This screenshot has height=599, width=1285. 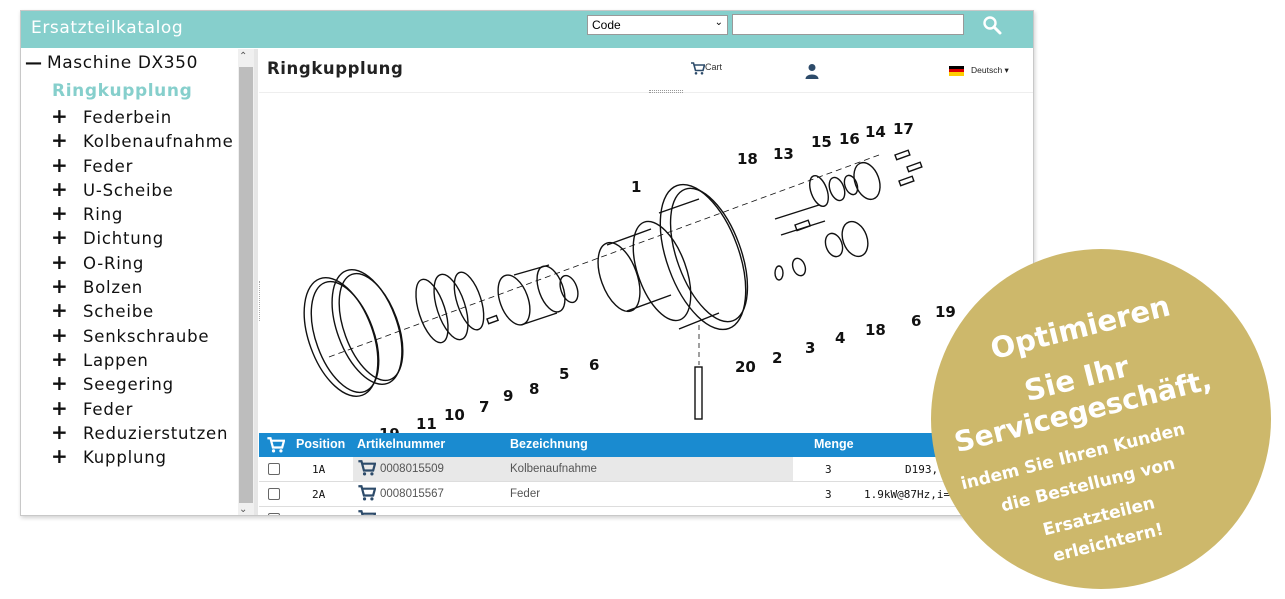 I want to click on tree-item: + Federbein, so click(x=142, y=116).